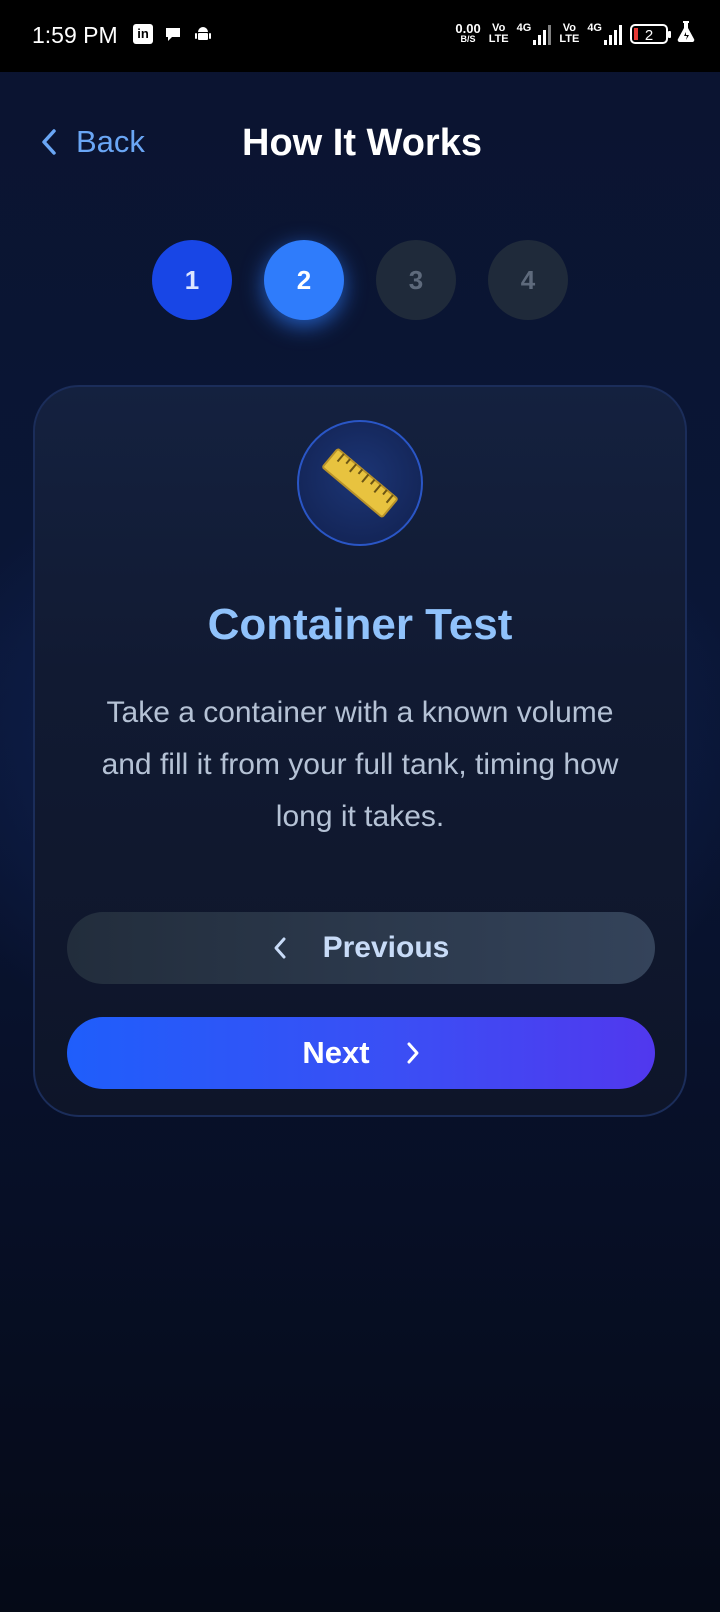 Image resolution: width=720 pixels, height=1612 pixels. What do you see at coordinates (360, 624) in the screenshot?
I see `card-title: Container Test` at bounding box center [360, 624].